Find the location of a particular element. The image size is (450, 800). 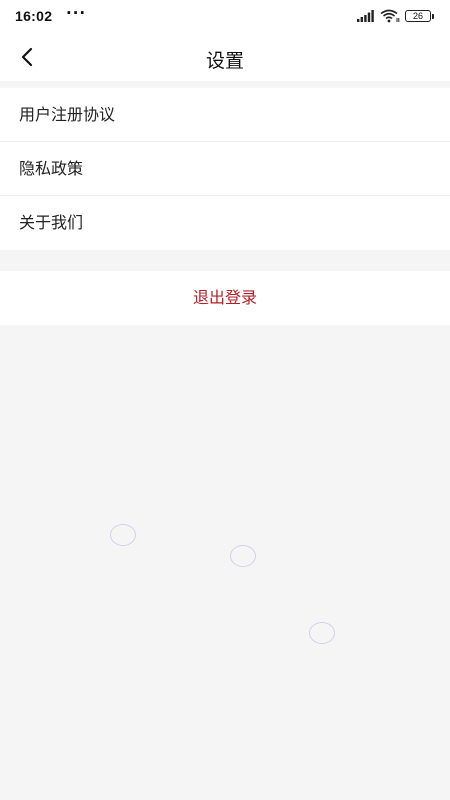

header-bar: 设置 is located at coordinates (225, 57).